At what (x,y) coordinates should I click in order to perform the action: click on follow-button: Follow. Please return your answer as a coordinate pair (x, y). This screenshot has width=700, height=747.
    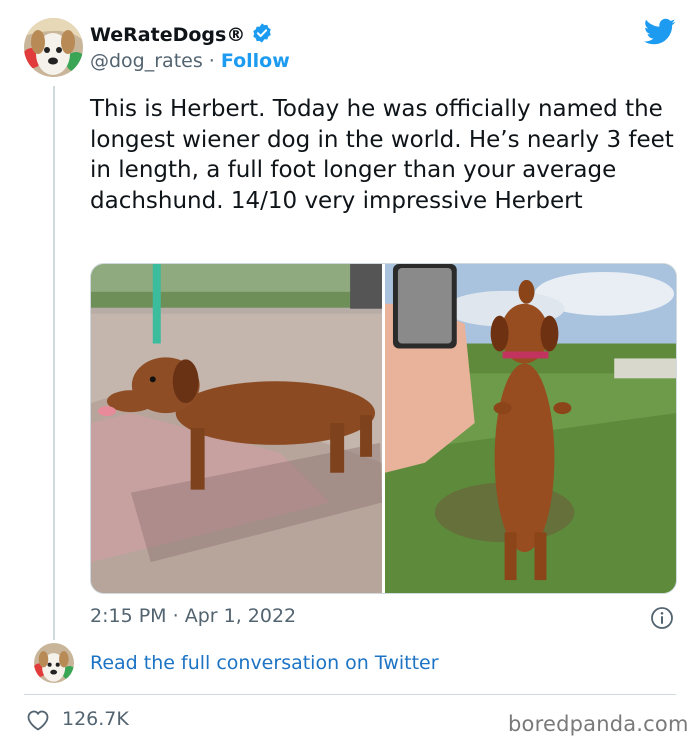
    Looking at the image, I should click on (255, 61).